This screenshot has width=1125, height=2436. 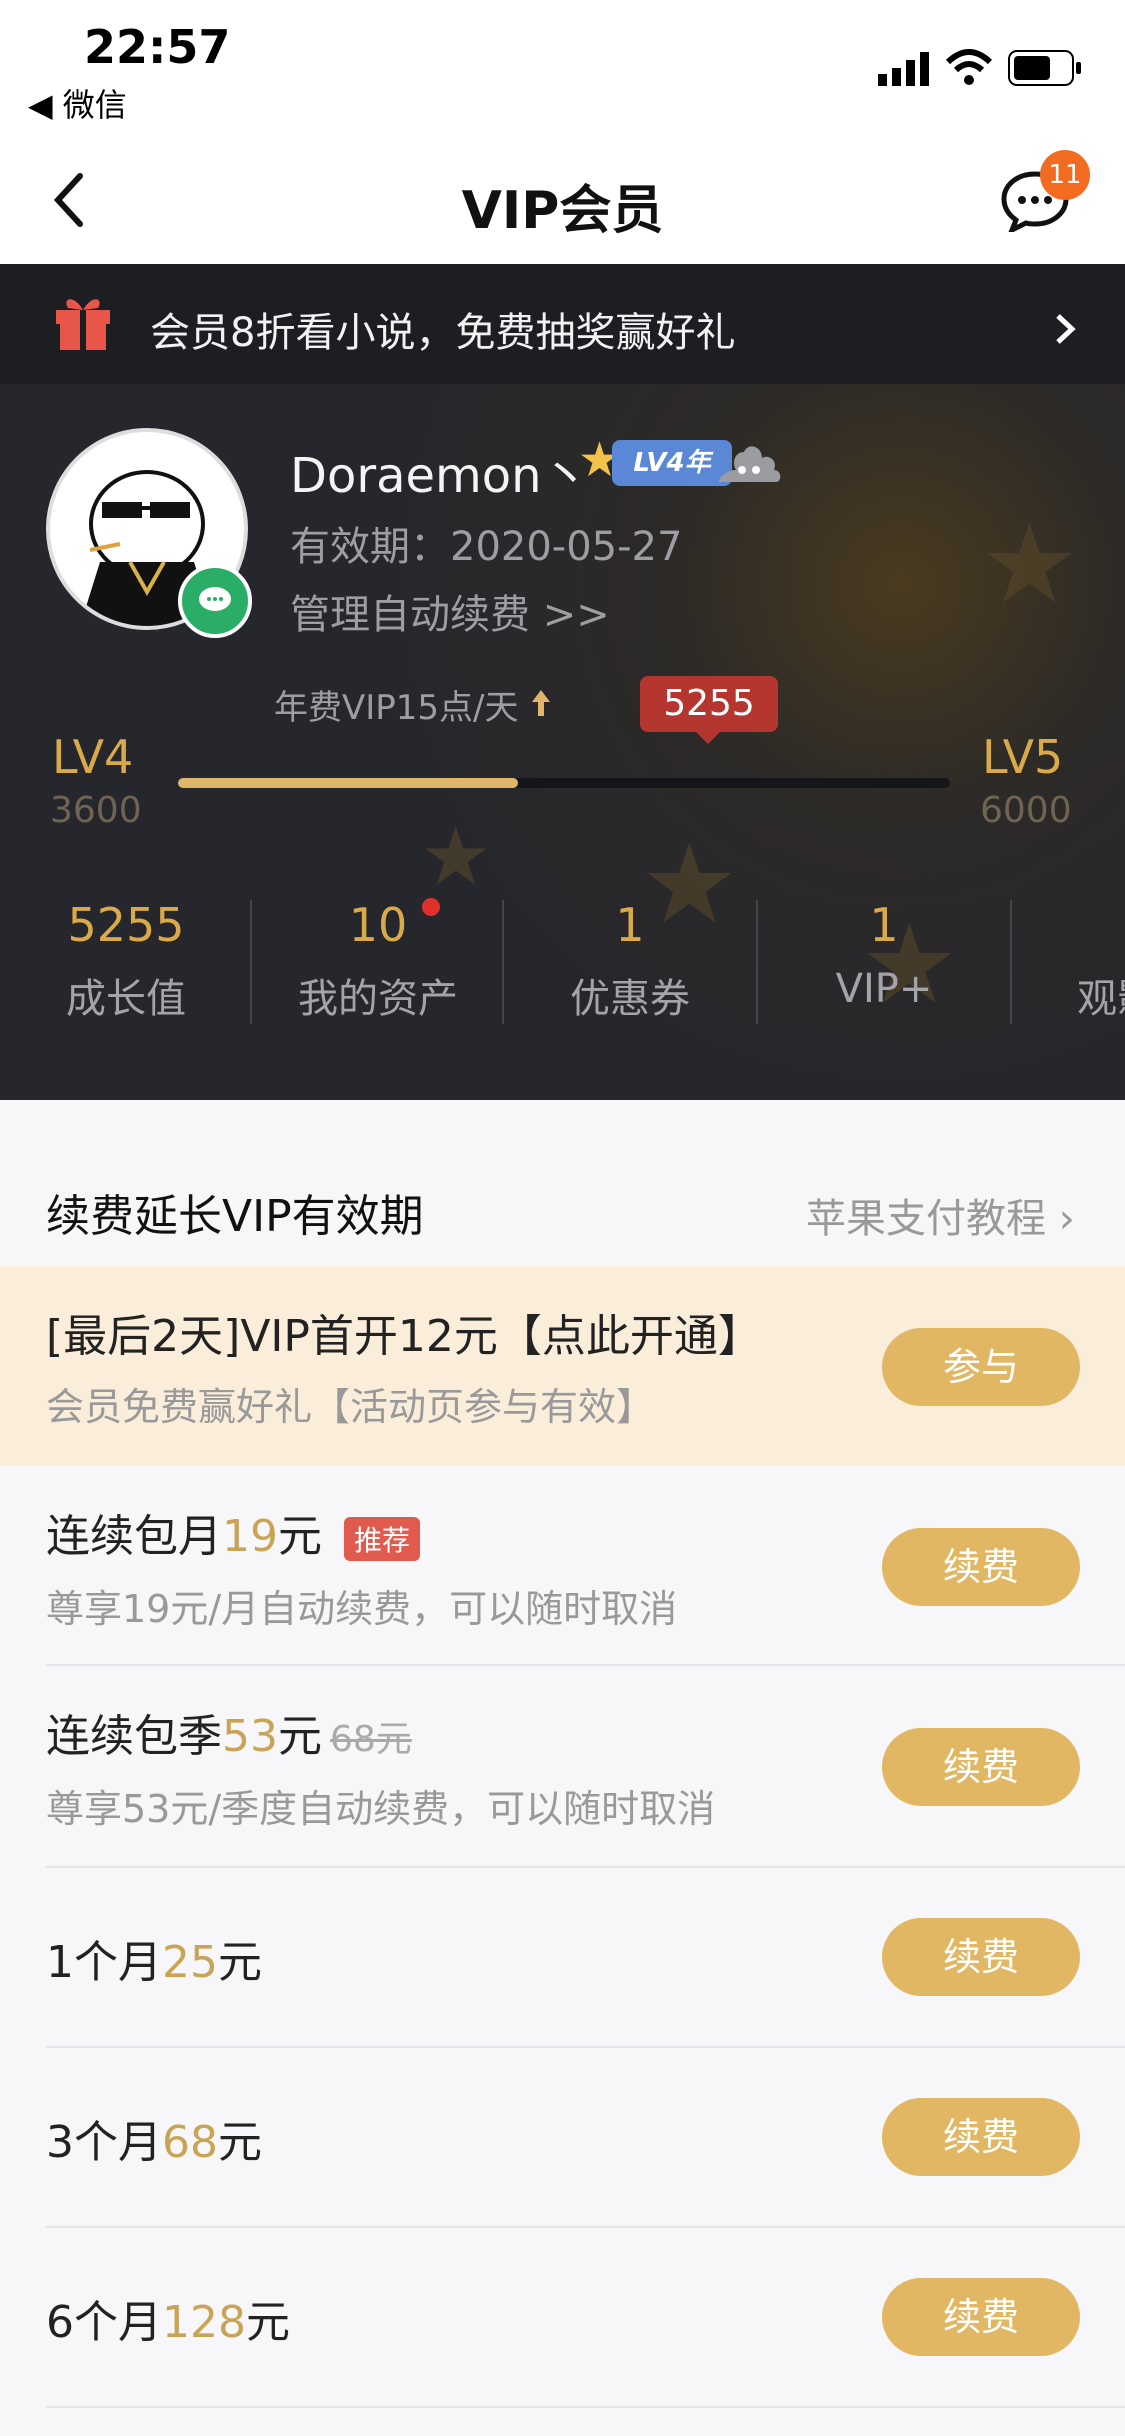 What do you see at coordinates (926, 1219) in the screenshot?
I see `tutorial-link-label: 苹果支付教程` at bounding box center [926, 1219].